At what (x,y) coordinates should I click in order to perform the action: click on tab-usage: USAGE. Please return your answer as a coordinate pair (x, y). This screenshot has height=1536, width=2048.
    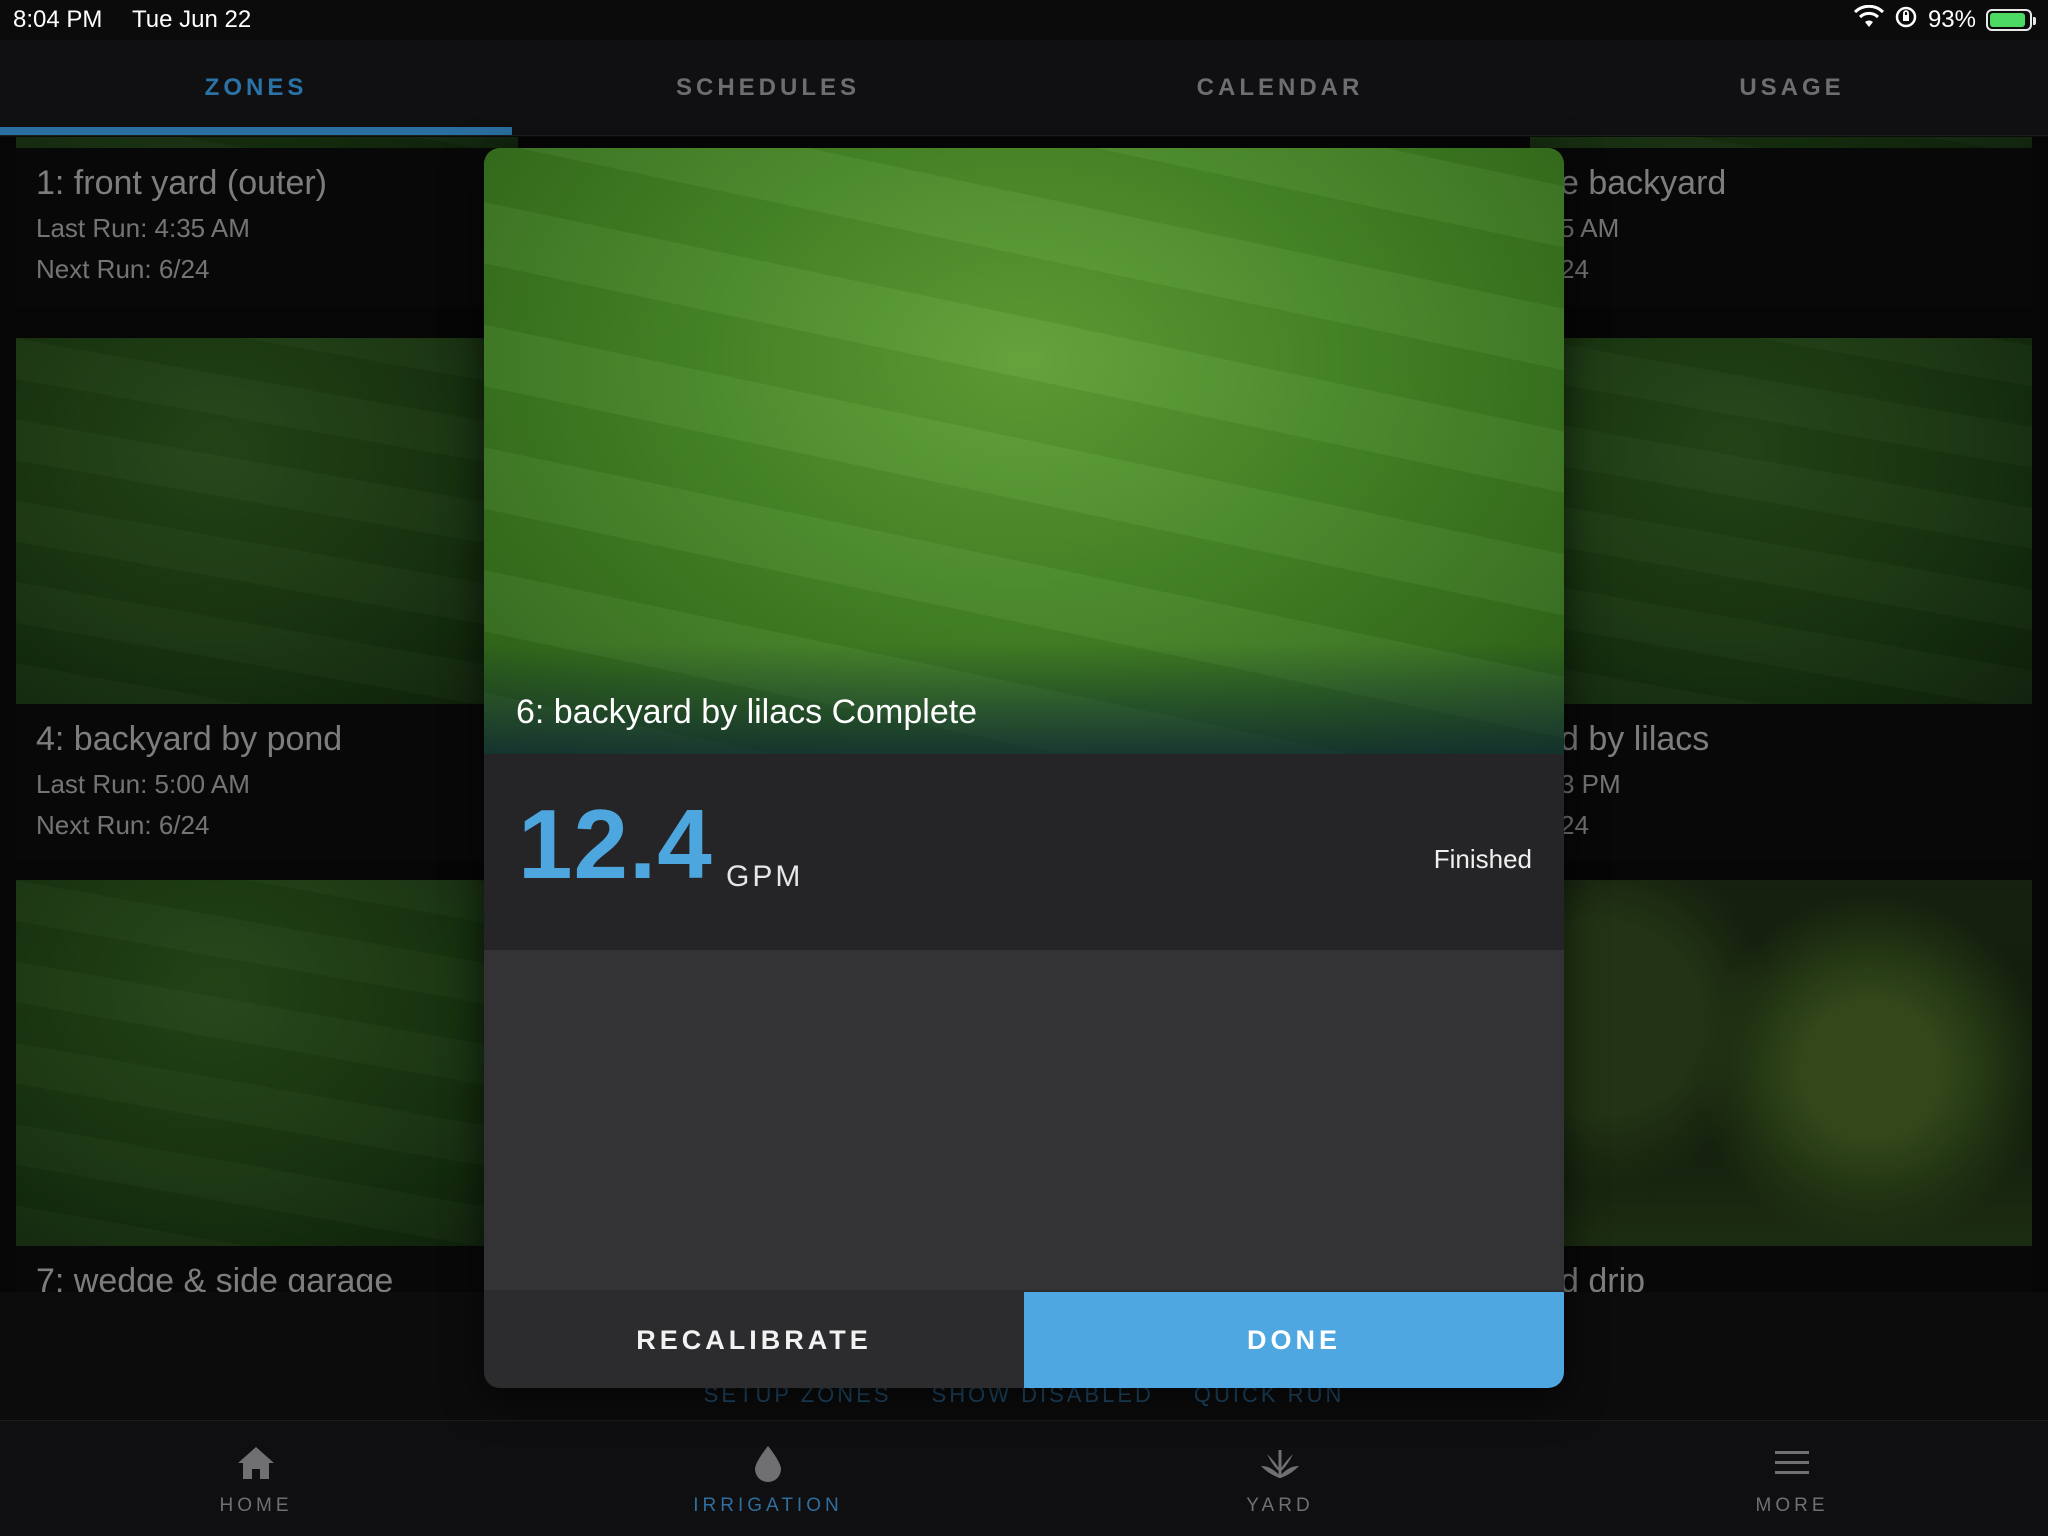
    Looking at the image, I should click on (1792, 87).